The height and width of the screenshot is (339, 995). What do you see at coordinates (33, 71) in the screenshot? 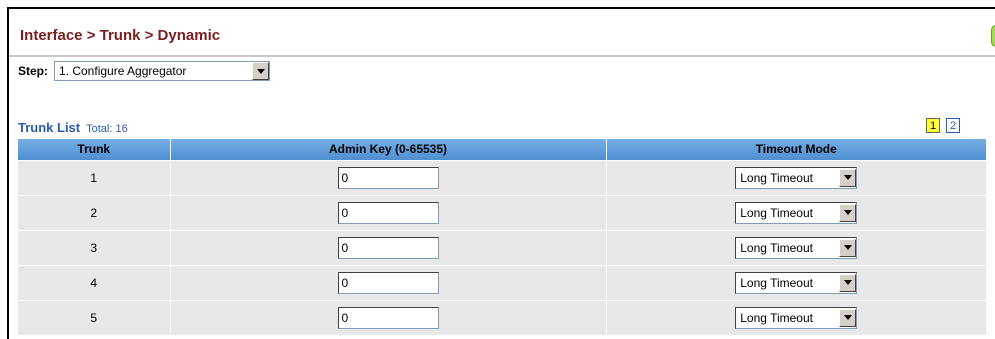
I see `step-label: Step:` at bounding box center [33, 71].